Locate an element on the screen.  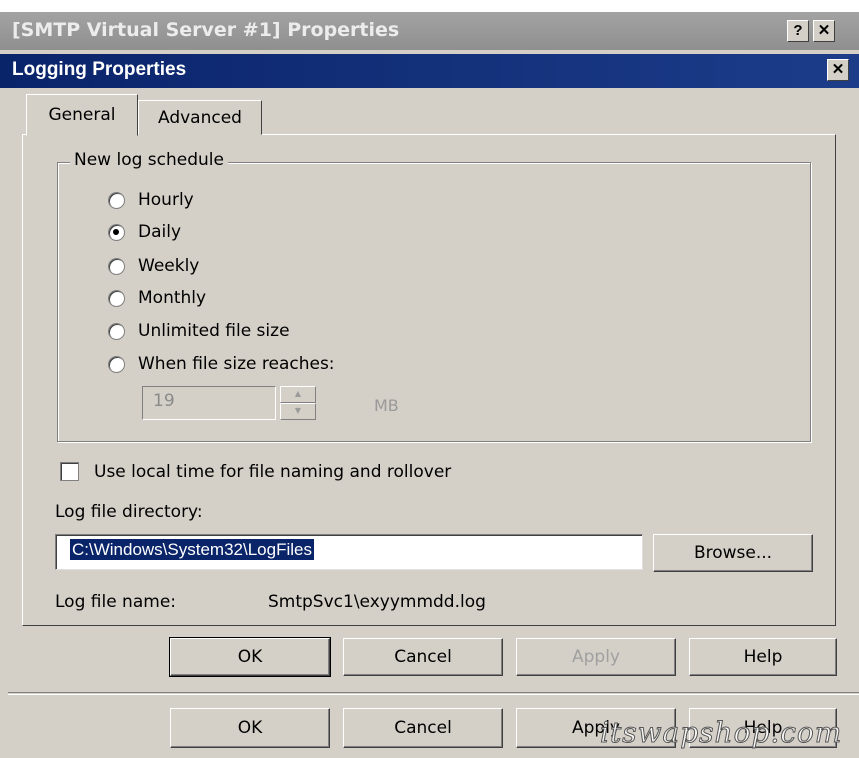
file-size-unit: MB is located at coordinates (386, 405).